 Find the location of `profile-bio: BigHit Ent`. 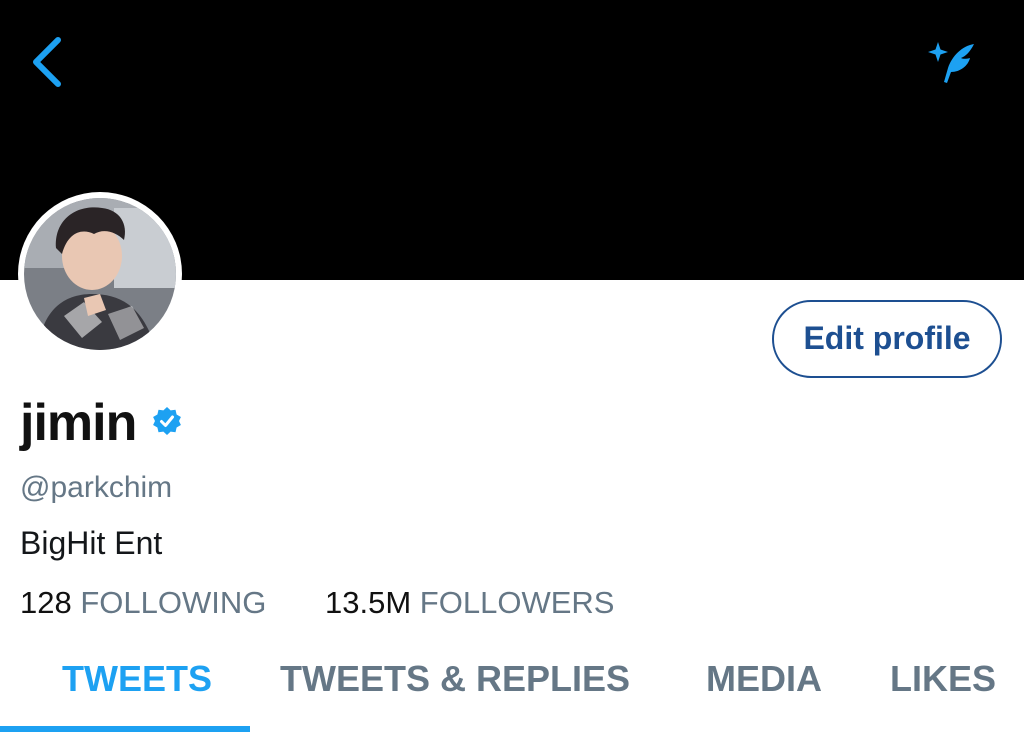

profile-bio: BigHit Ent is located at coordinates (91, 543).